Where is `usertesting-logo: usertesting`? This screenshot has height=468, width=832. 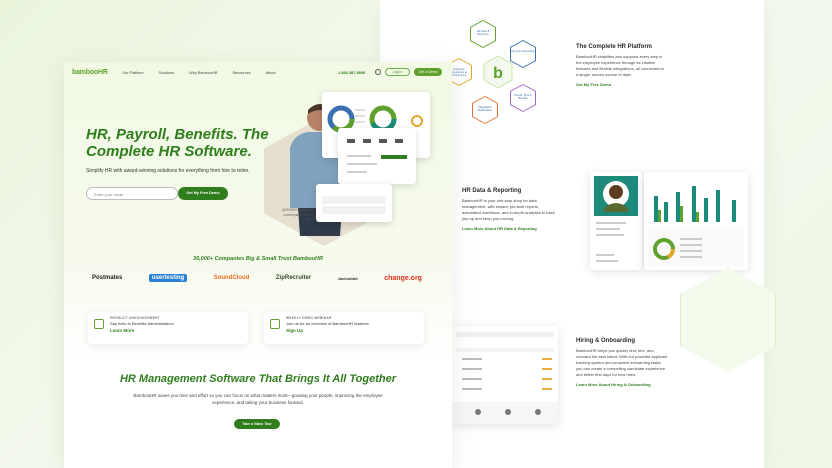 usertesting-logo: usertesting is located at coordinates (168, 278).